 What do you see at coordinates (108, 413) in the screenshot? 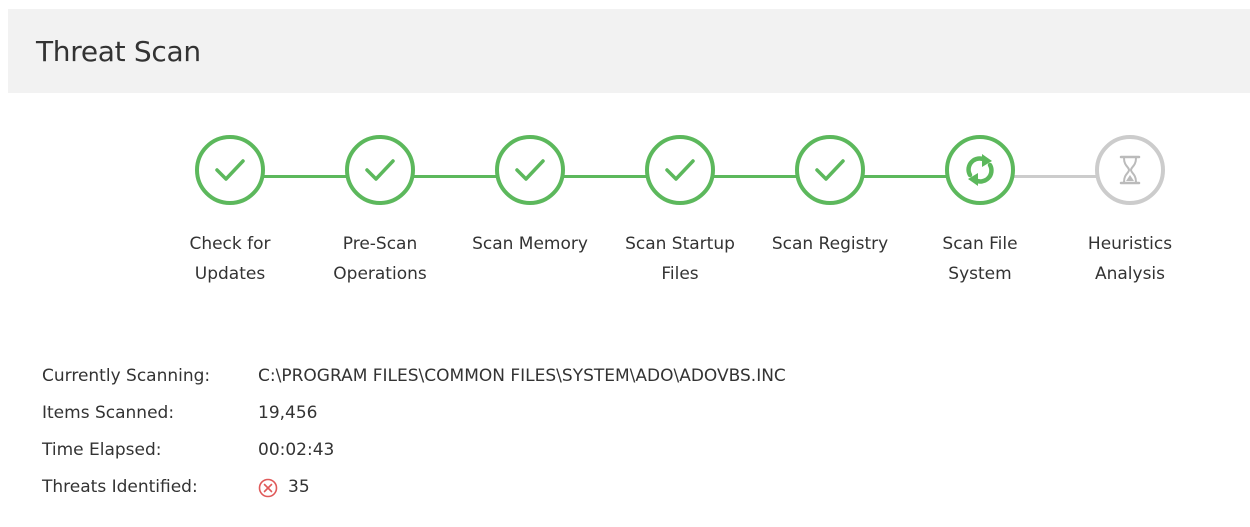
I see `items-scanned-label: Items Scanned:` at bounding box center [108, 413].